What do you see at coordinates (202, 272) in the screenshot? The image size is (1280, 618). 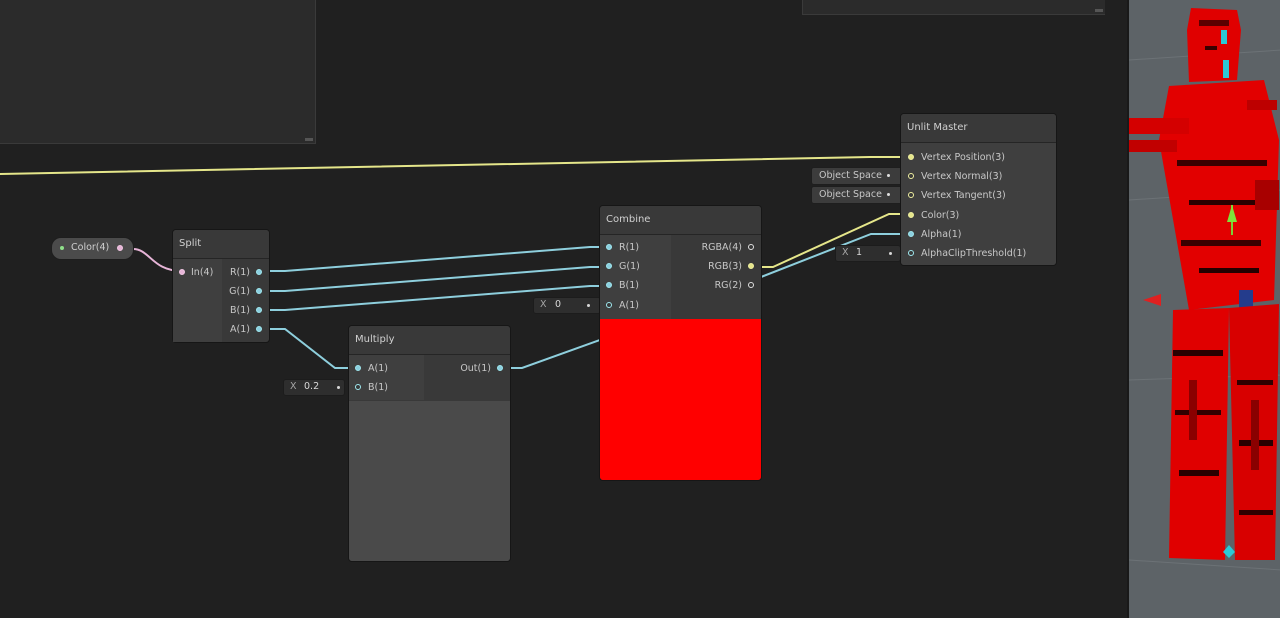 I see `split-in-label: In(4)` at bounding box center [202, 272].